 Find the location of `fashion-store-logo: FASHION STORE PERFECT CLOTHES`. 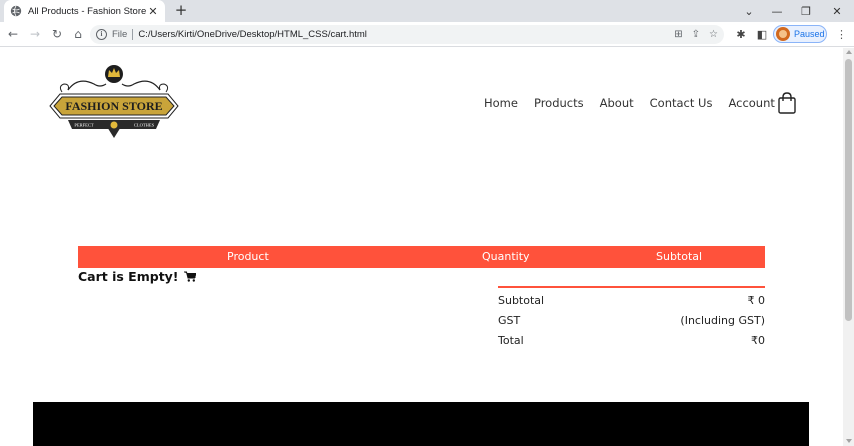

fashion-store-logo: FASHION STORE PERFECT CLOTHES is located at coordinates (114, 103).